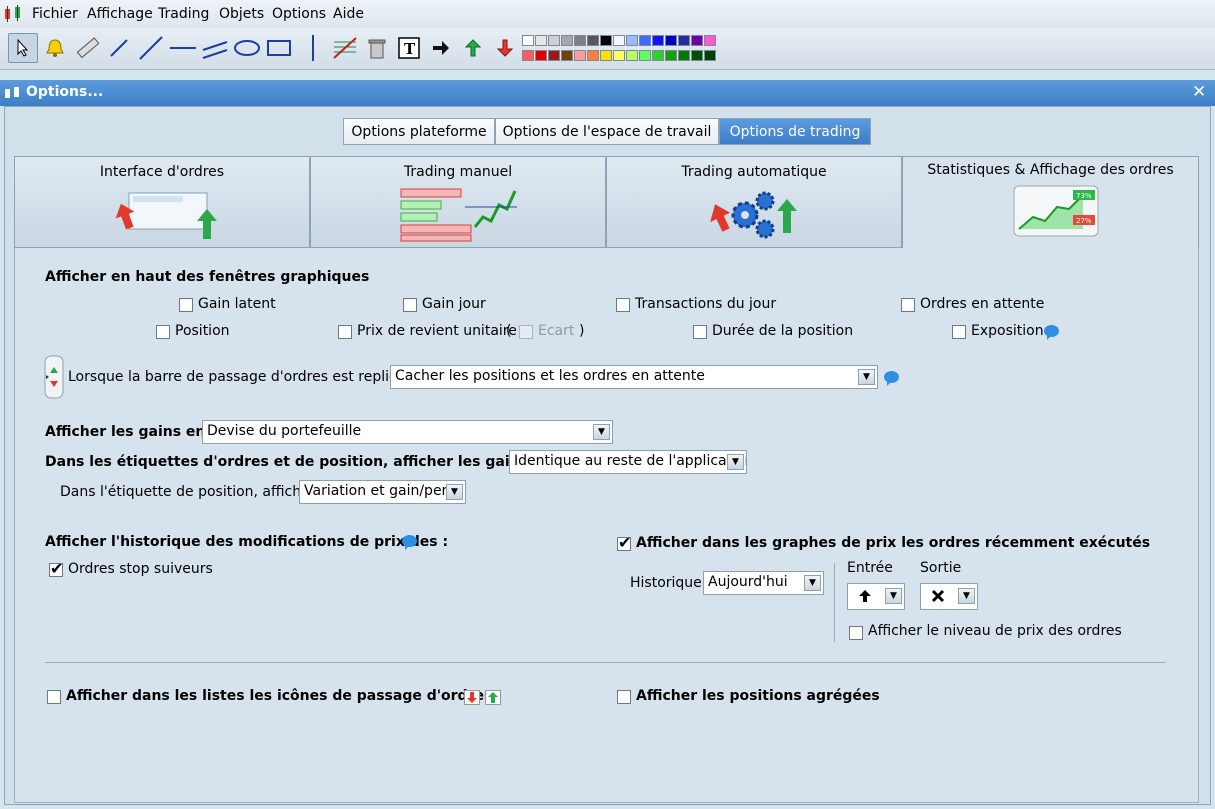 This screenshot has height=809, width=1215. What do you see at coordinates (348, 14) in the screenshot?
I see `menu-aide: Aide` at bounding box center [348, 14].